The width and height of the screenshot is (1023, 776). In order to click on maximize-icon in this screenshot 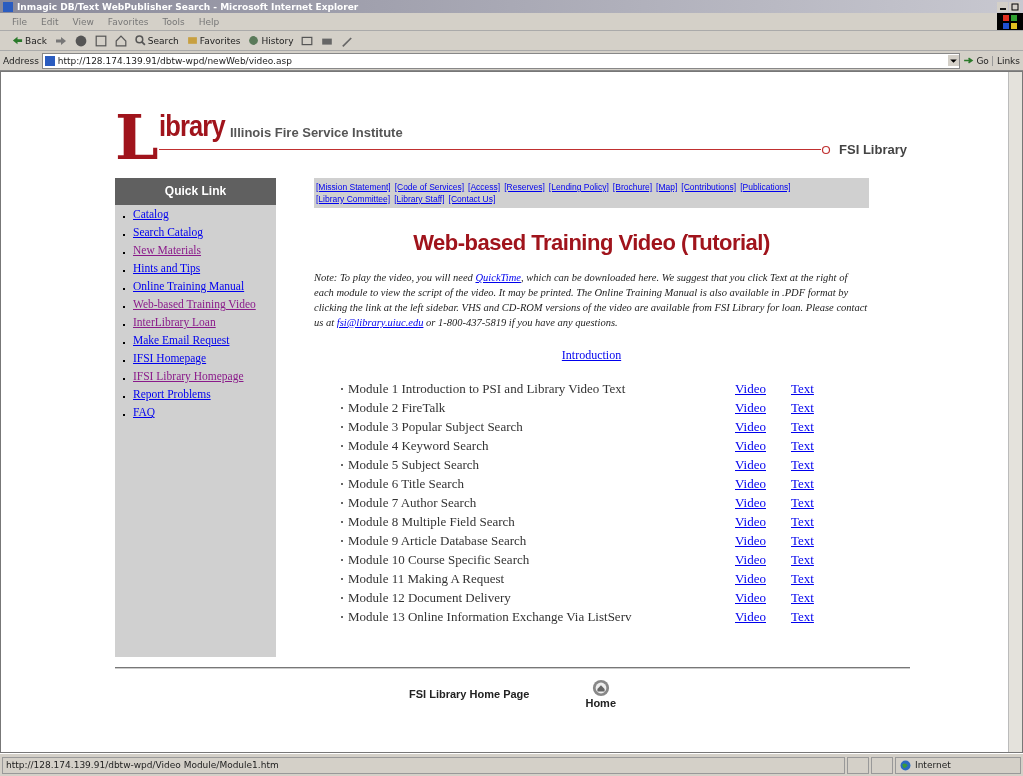, I will do `click(1014, 6)`.